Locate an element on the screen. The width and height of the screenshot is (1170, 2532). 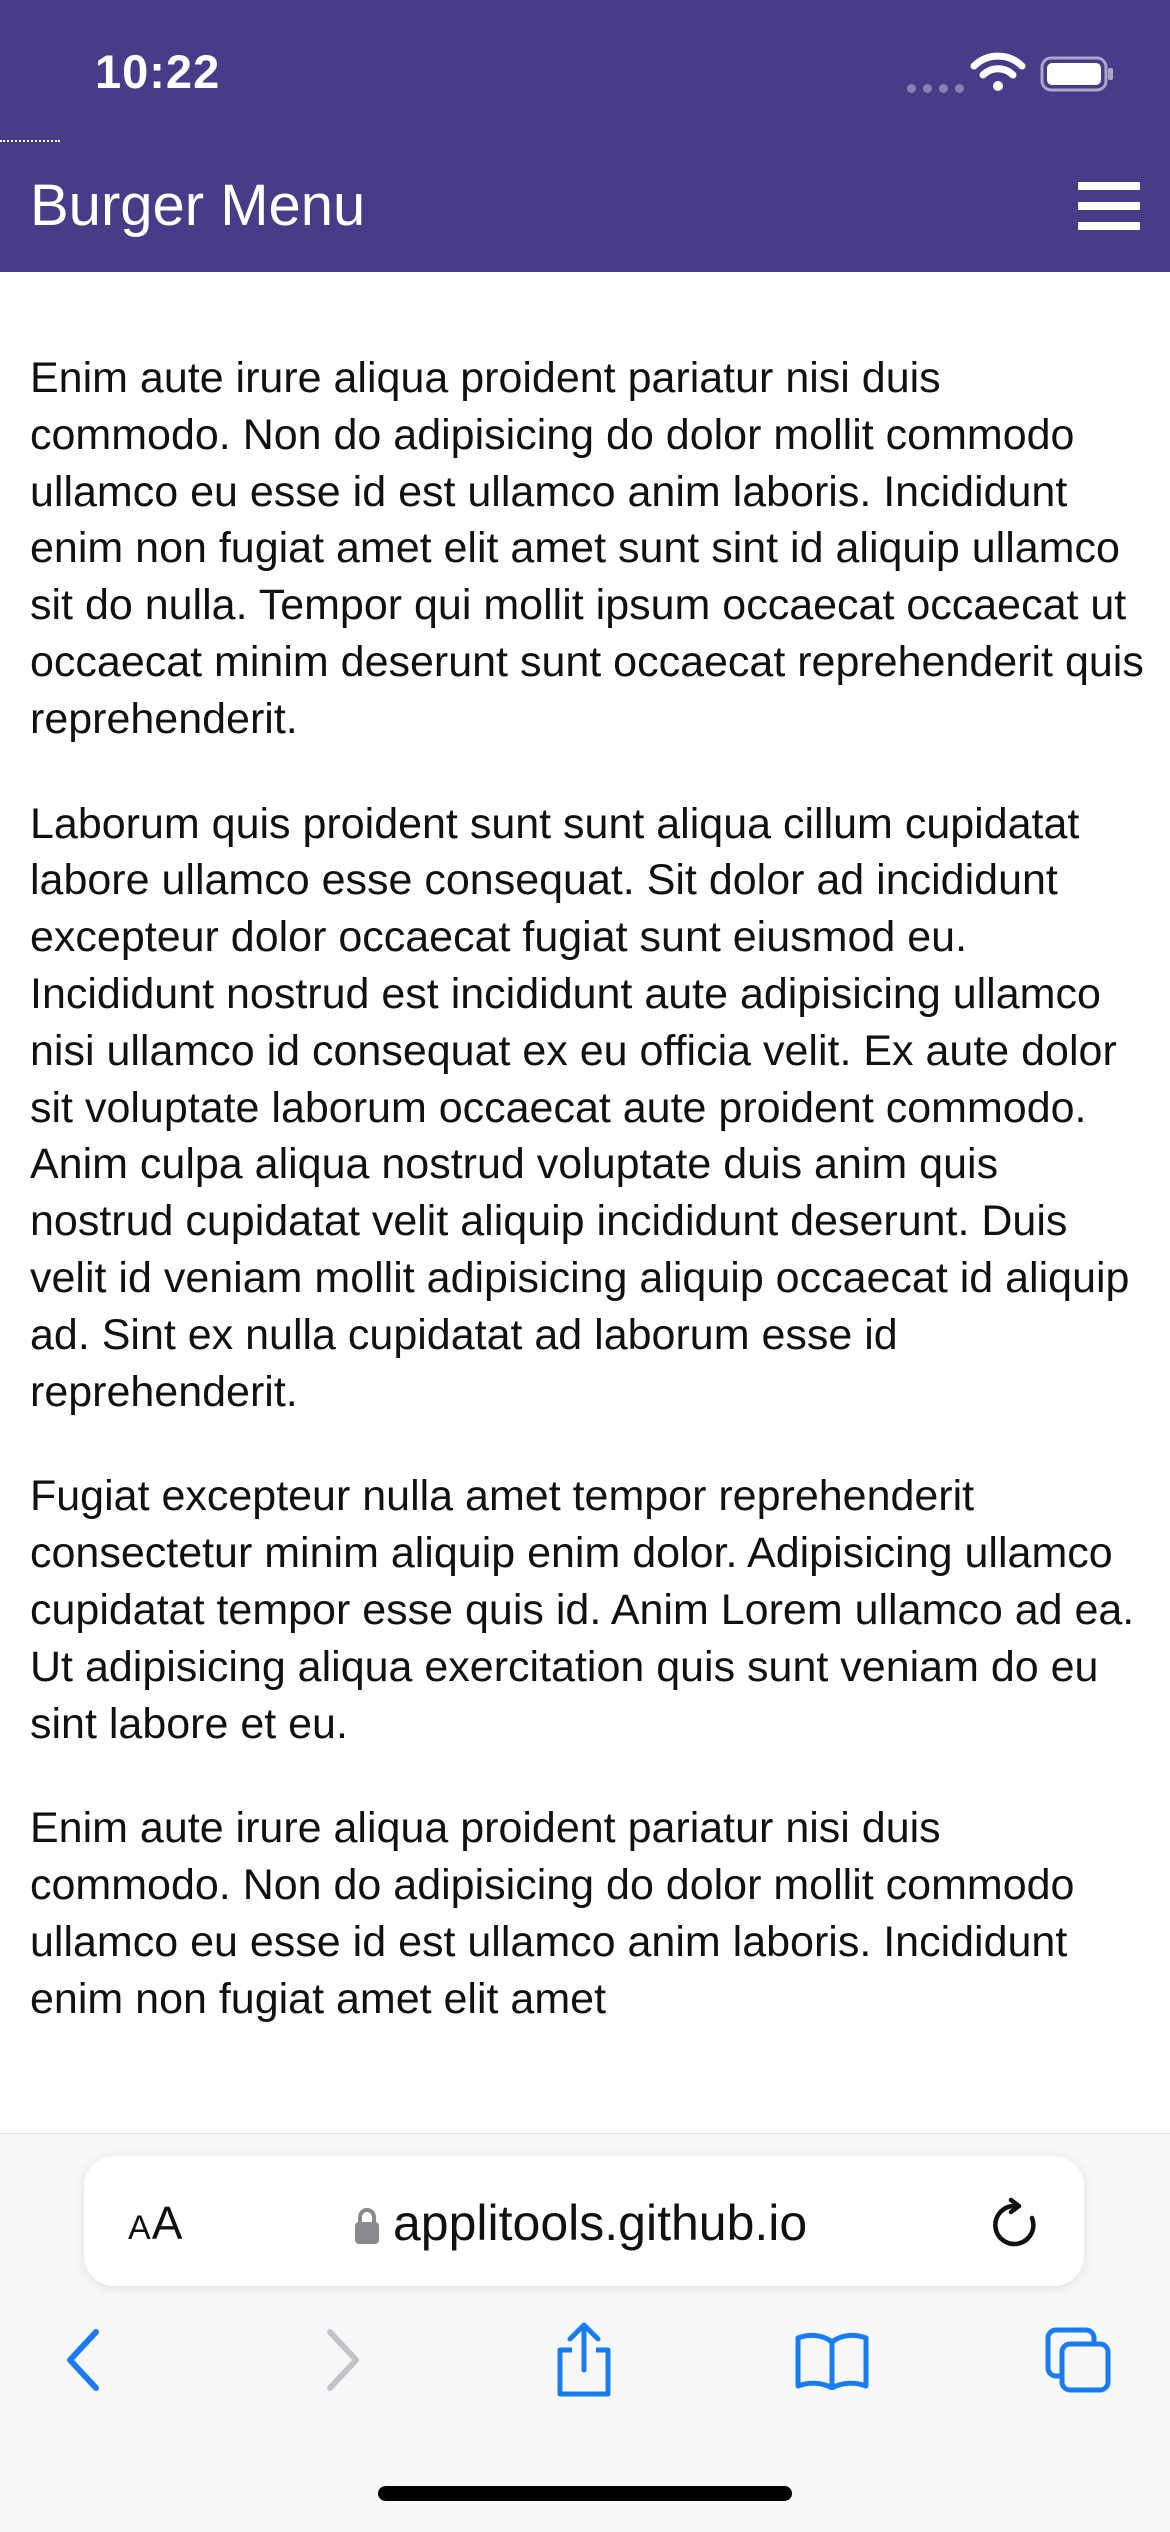
page-title: Burger Menu is located at coordinates (198, 205).